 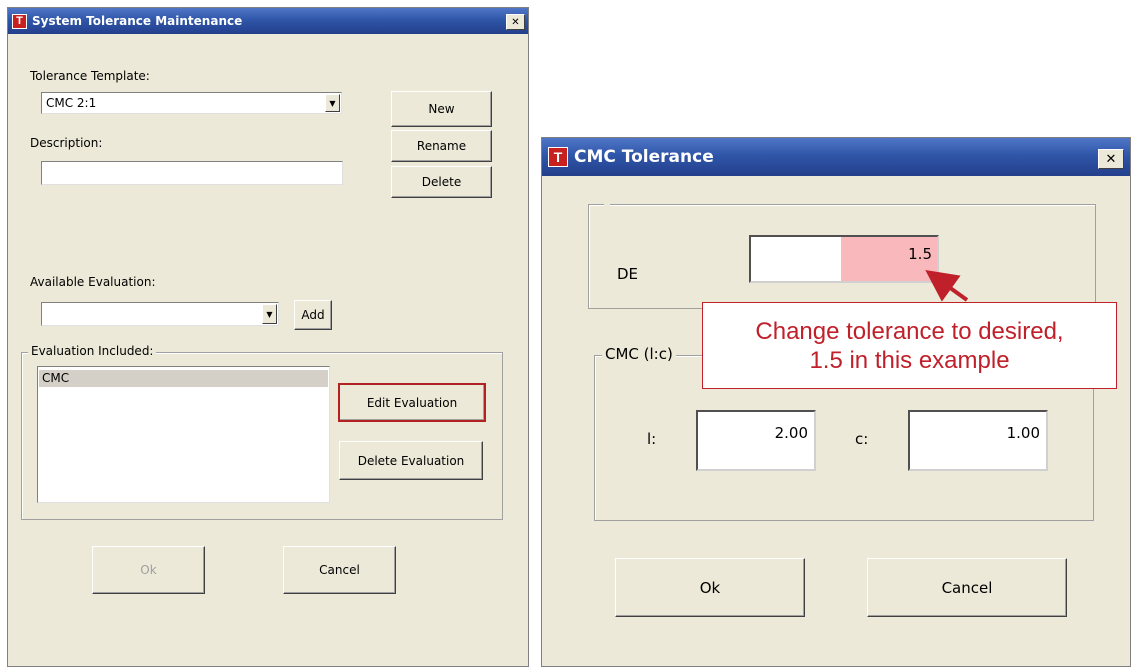 I want to click on de-label: DE, so click(x=628, y=274).